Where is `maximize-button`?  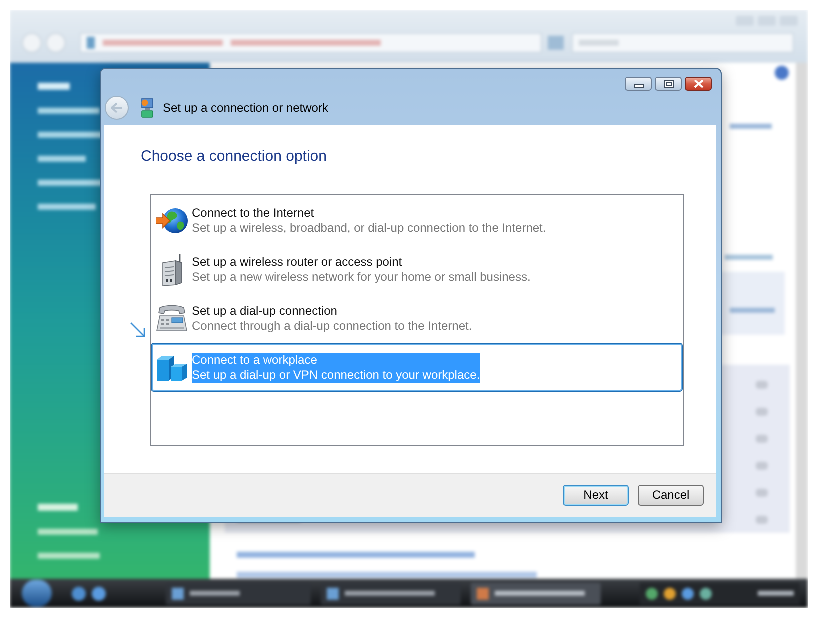
maximize-button is located at coordinates (668, 84).